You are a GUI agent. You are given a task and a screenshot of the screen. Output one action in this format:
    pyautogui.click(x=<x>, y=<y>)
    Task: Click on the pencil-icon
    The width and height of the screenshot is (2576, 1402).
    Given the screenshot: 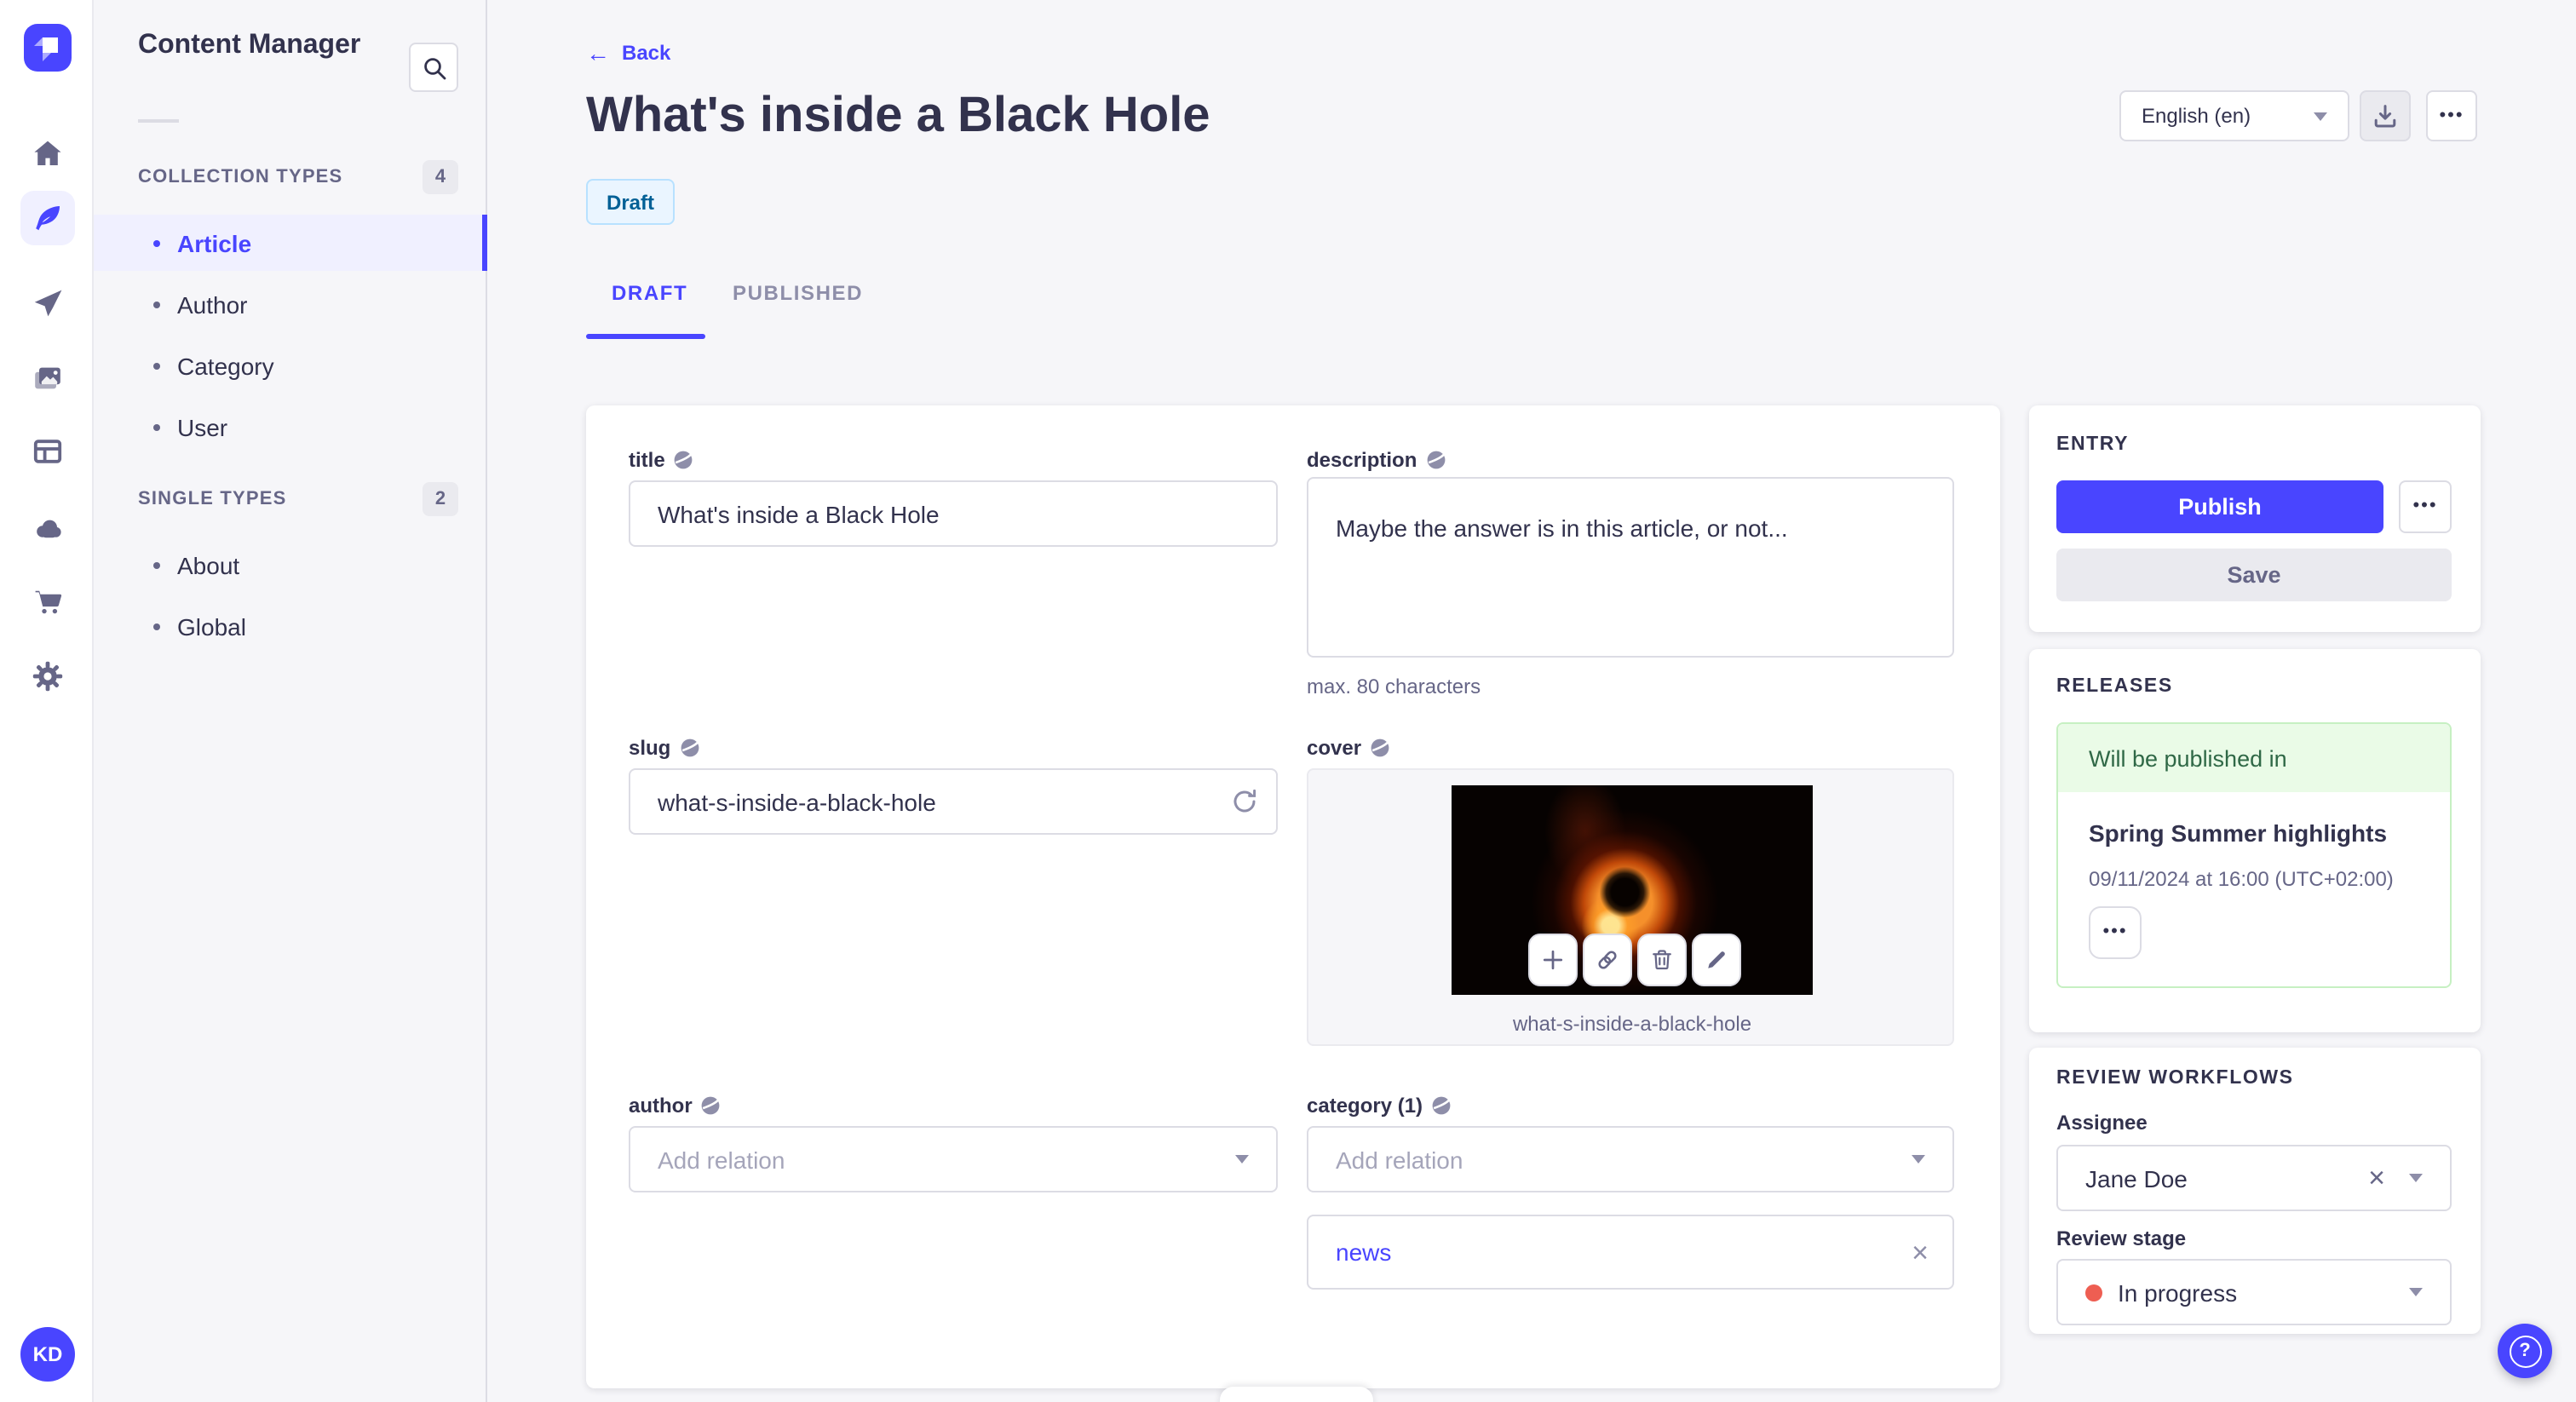 What is the action you would take?
    pyautogui.click(x=1717, y=959)
    